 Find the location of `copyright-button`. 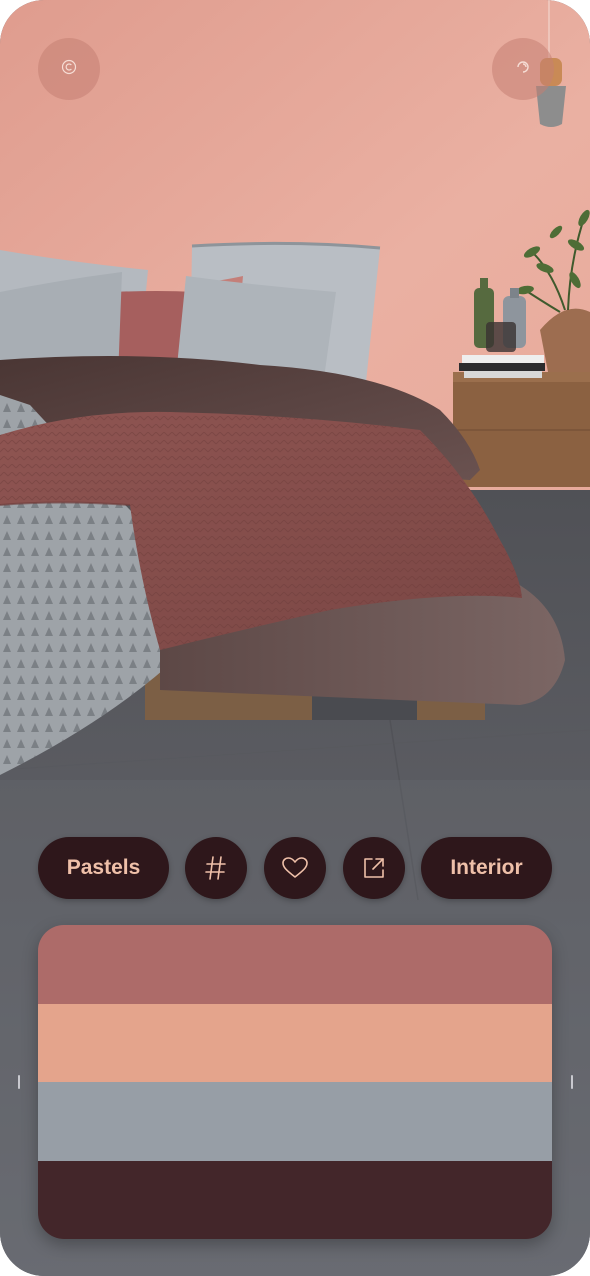

copyright-button is located at coordinates (69, 69).